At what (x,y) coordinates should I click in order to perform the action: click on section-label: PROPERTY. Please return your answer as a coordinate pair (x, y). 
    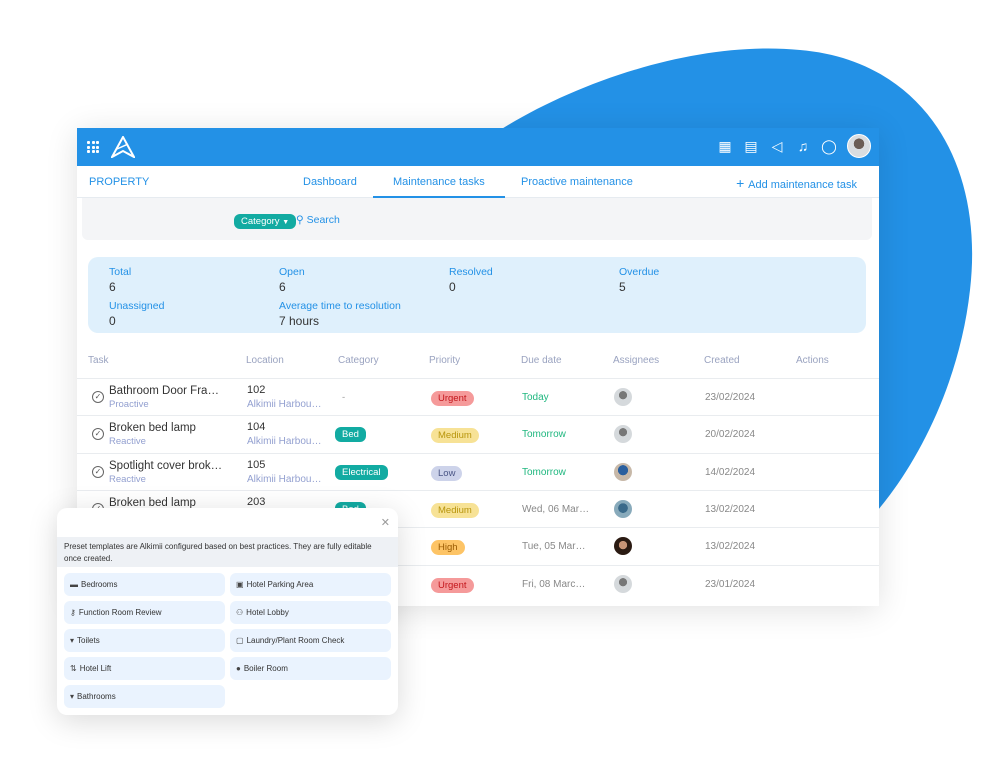
    Looking at the image, I should click on (119, 182).